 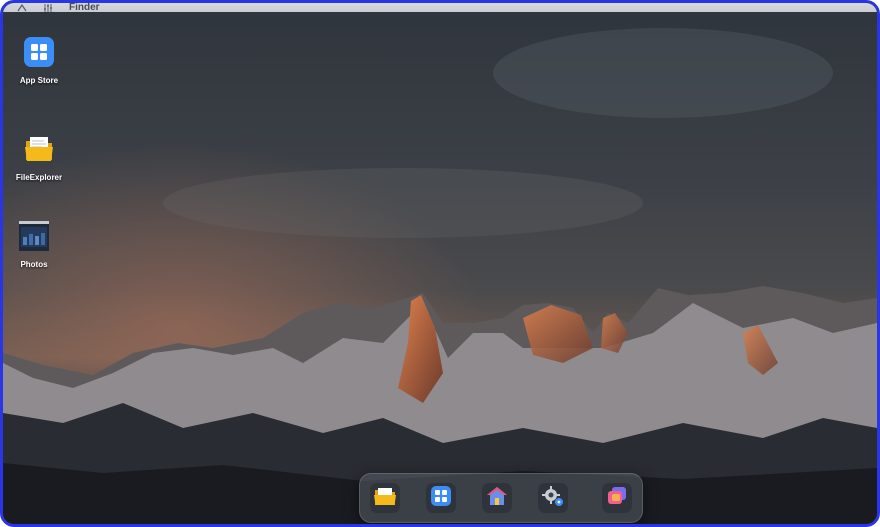 I want to click on home-icon, so click(x=497, y=498).